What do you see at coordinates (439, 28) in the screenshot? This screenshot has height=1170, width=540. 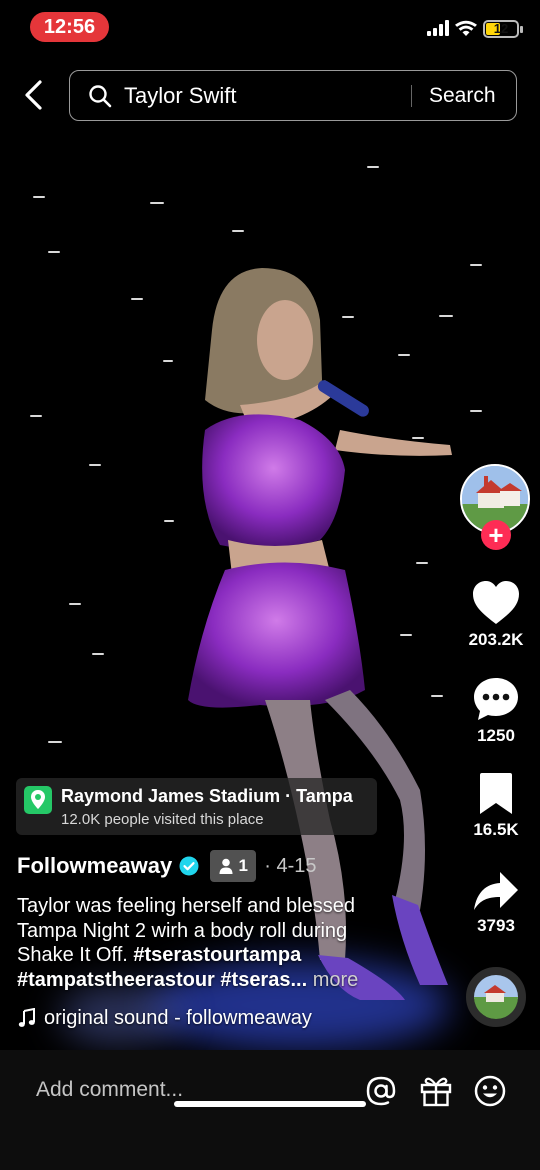 I see `cellular-signal-icon` at bounding box center [439, 28].